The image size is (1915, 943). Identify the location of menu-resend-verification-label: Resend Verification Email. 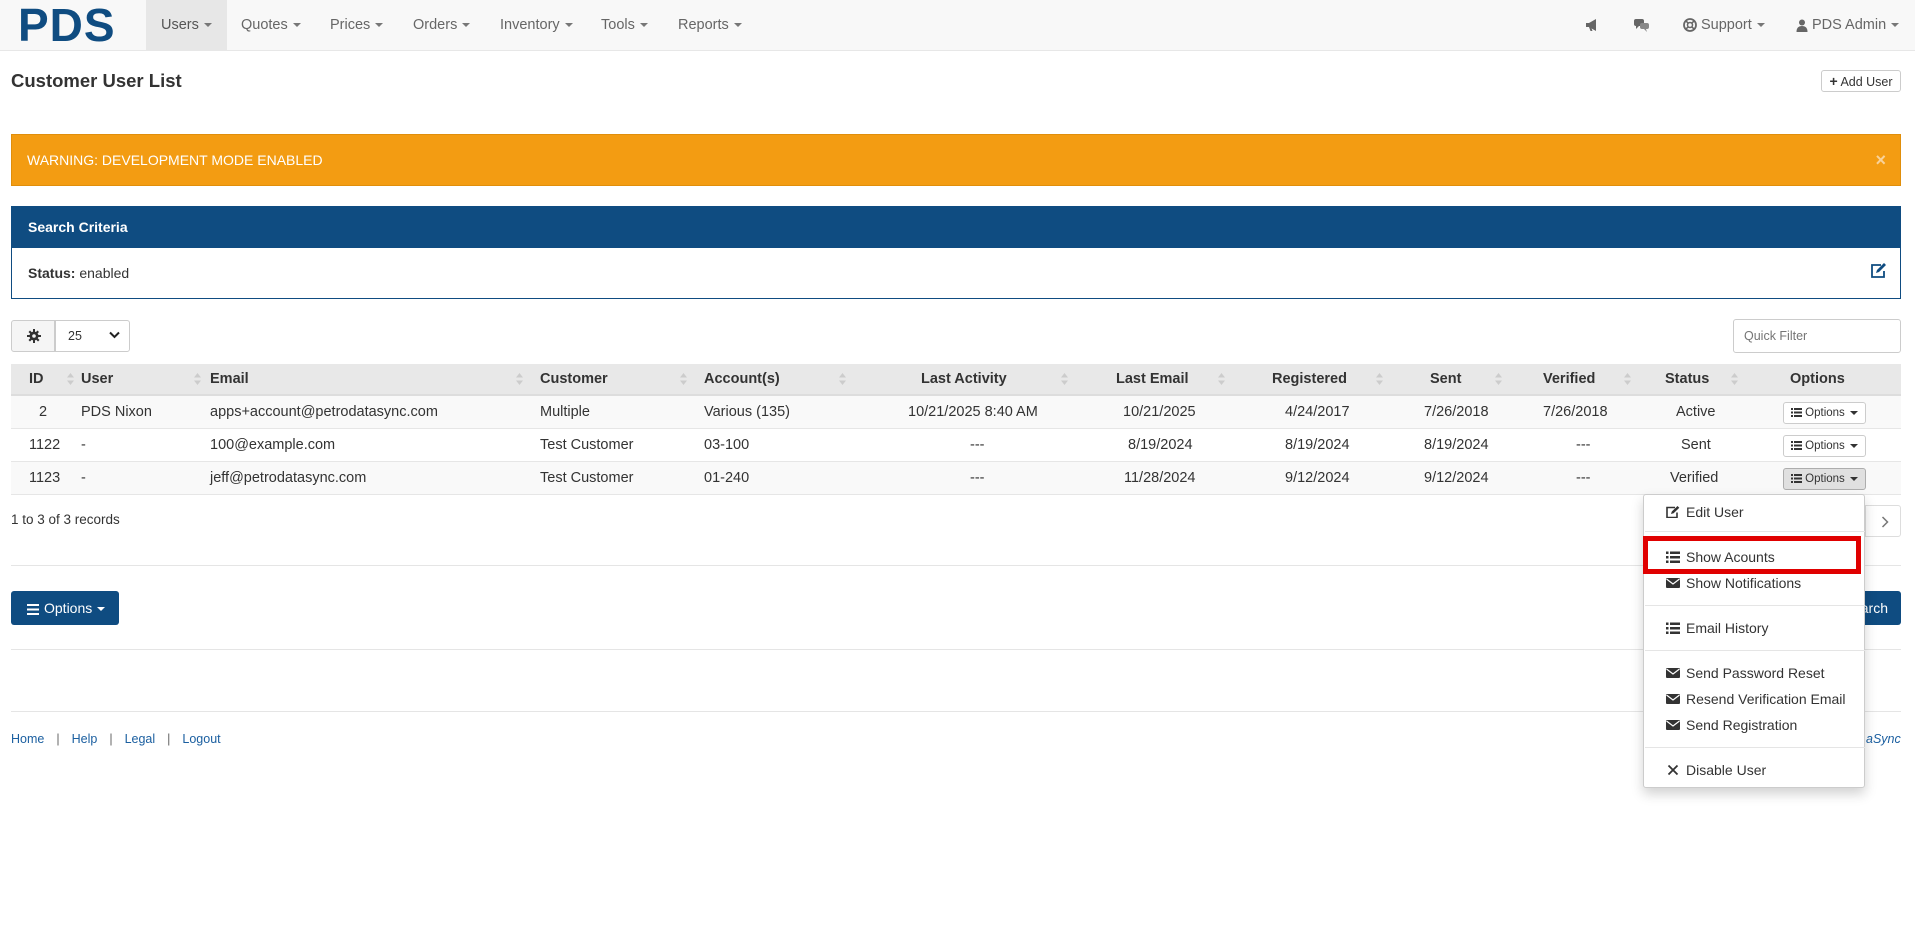
(1766, 699).